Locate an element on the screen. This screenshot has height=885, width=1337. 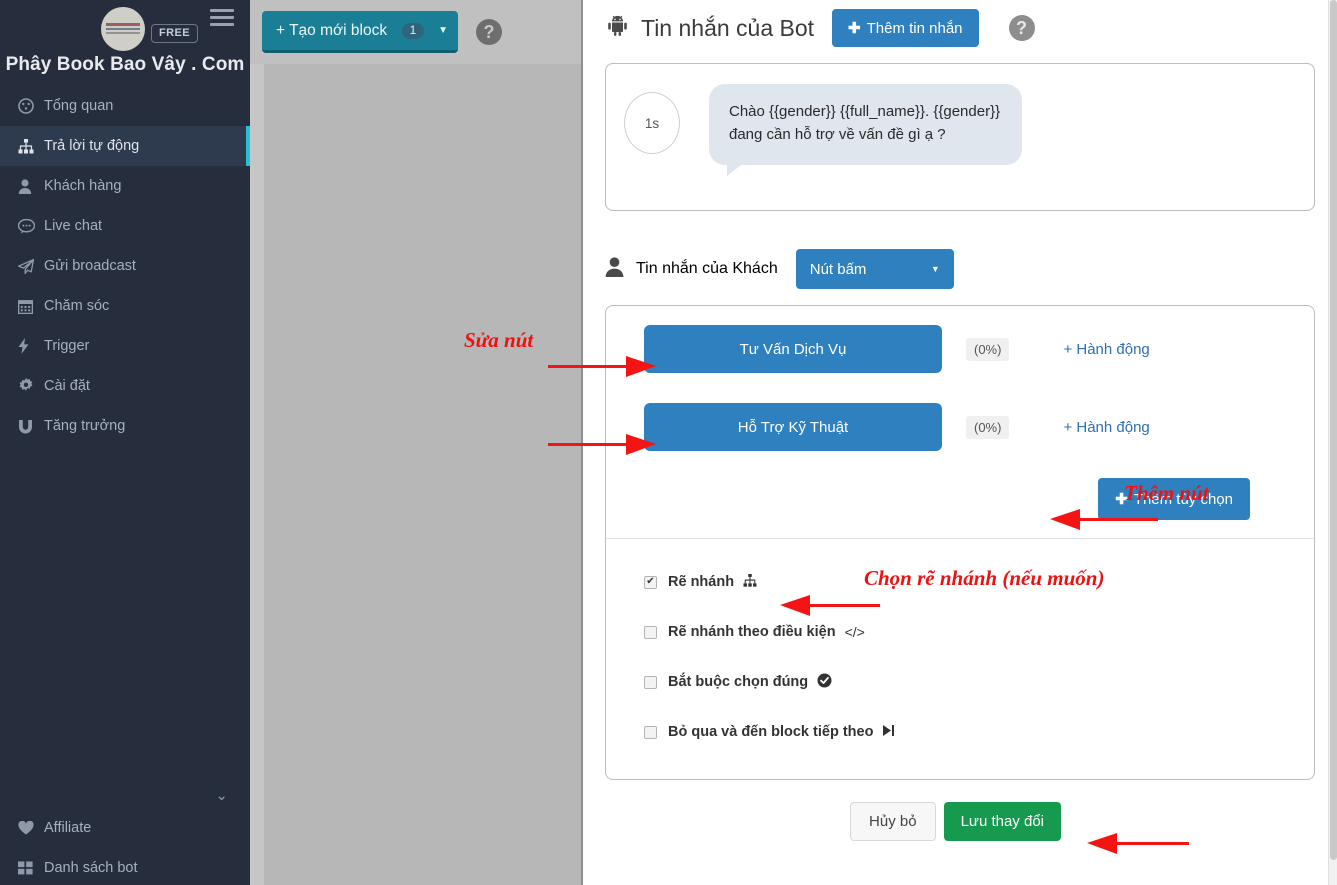
add-message-button: ✚ Thêm tin nhắn is located at coordinates (905, 28).